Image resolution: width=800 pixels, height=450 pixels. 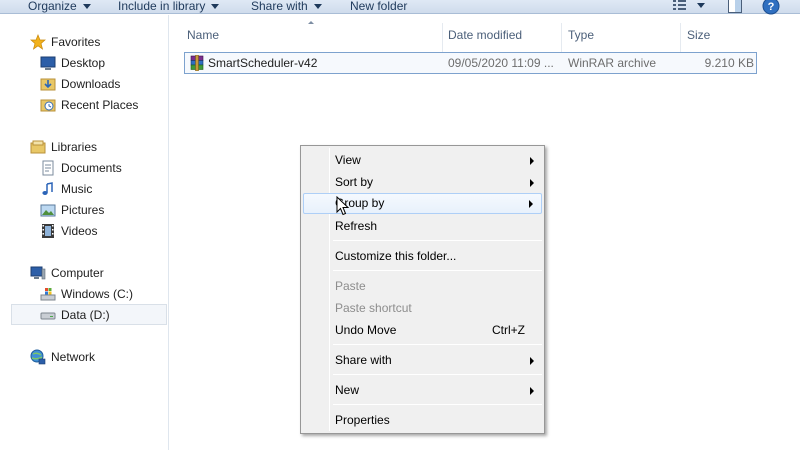 I want to click on nav-label: Libraries, so click(x=74, y=147).